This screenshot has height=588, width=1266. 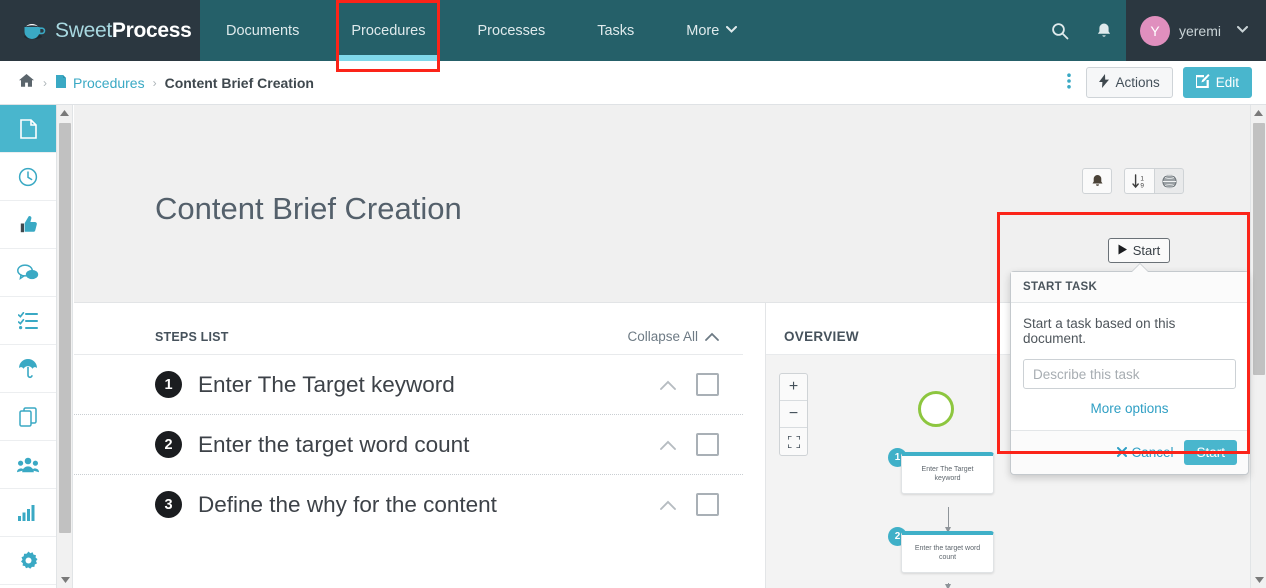 What do you see at coordinates (408, 504) in the screenshot?
I see `step-row: 3 Define the why for the content` at bounding box center [408, 504].